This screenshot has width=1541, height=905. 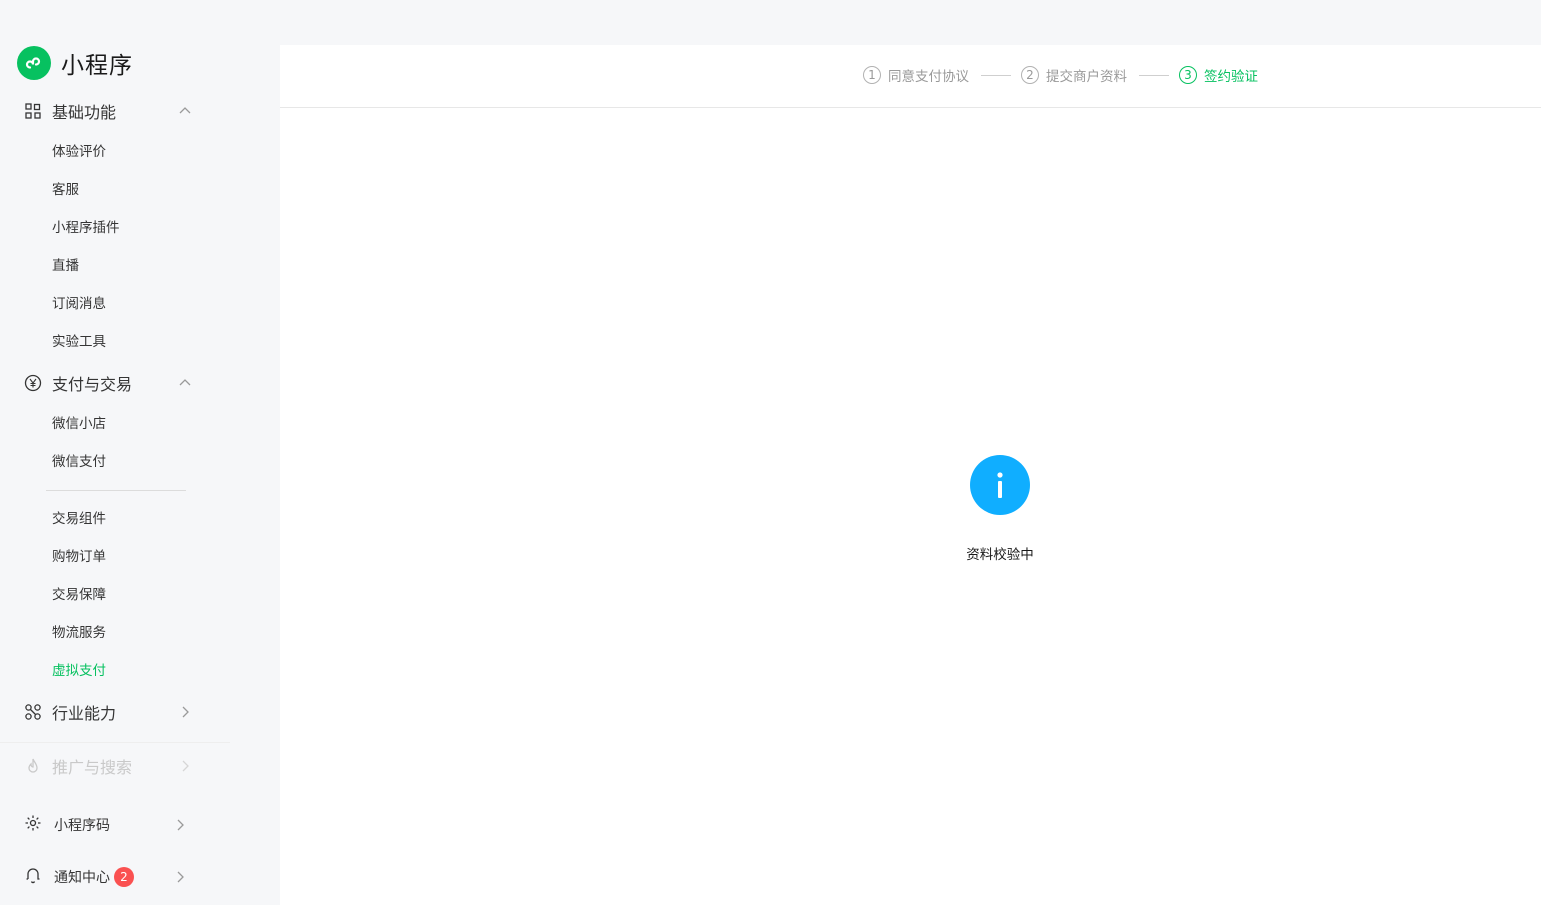 I want to click on step-number: 3, so click(x=1188, y=75).